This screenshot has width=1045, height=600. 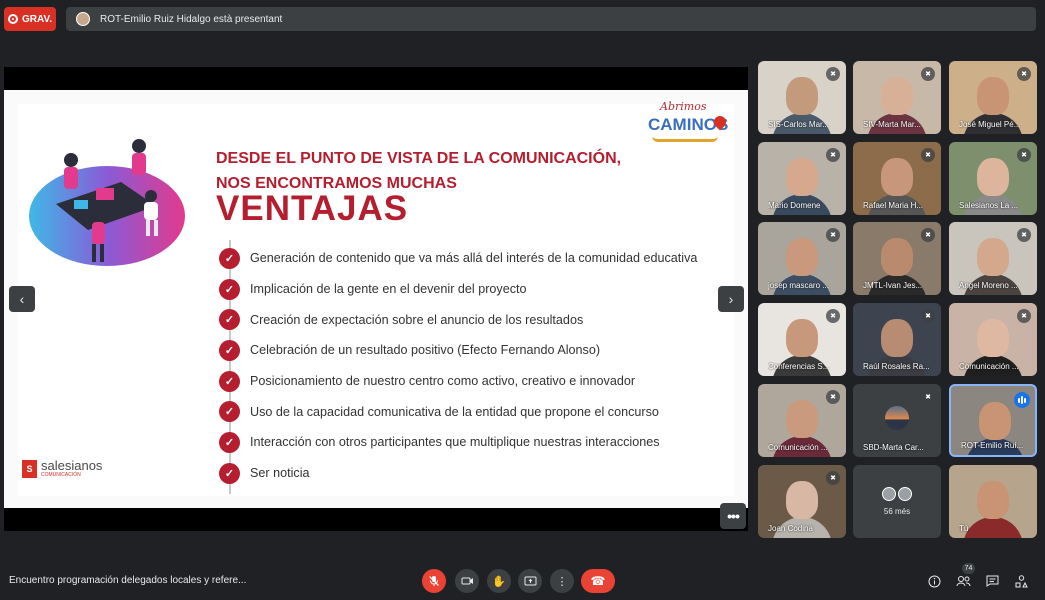 I want to click on chat-button, so click(x=992, y=581).